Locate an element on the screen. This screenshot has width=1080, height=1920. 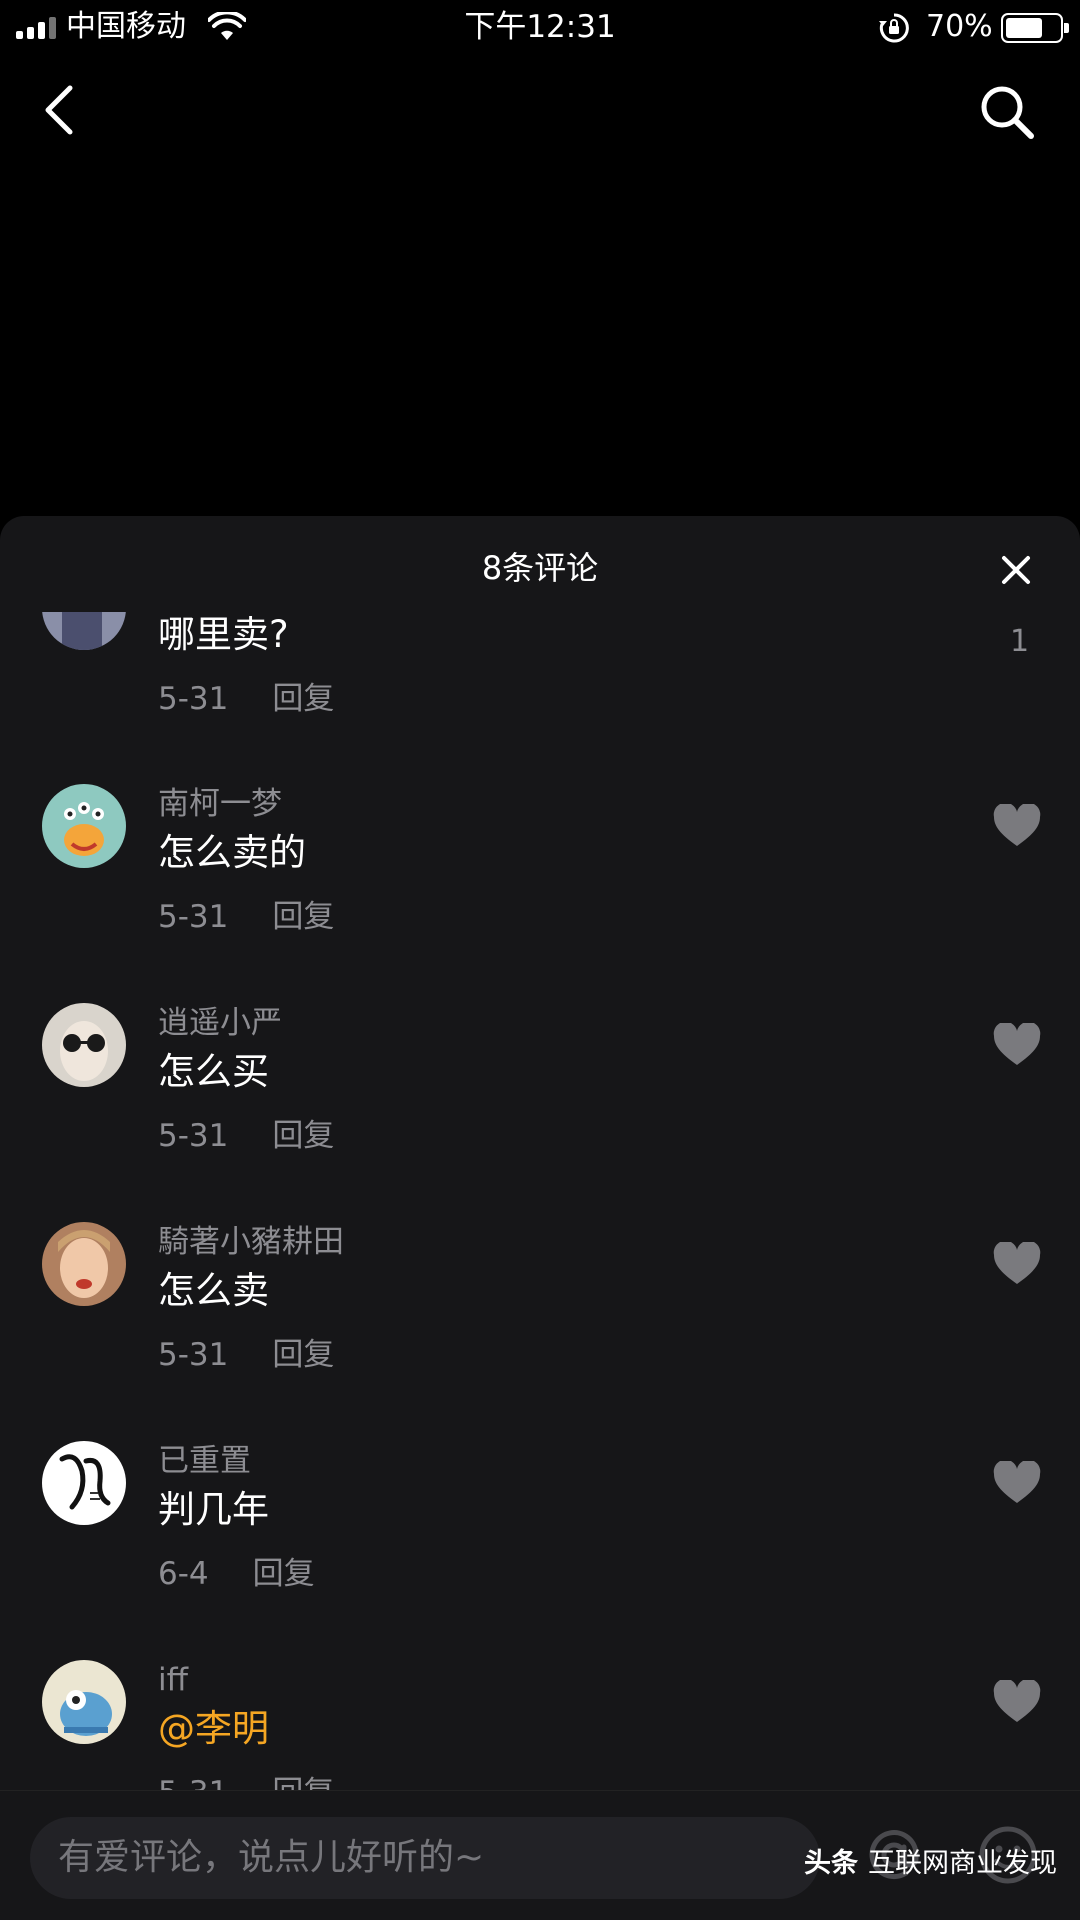
comment-text: 判几年 is located at coordinates (213, 1509).